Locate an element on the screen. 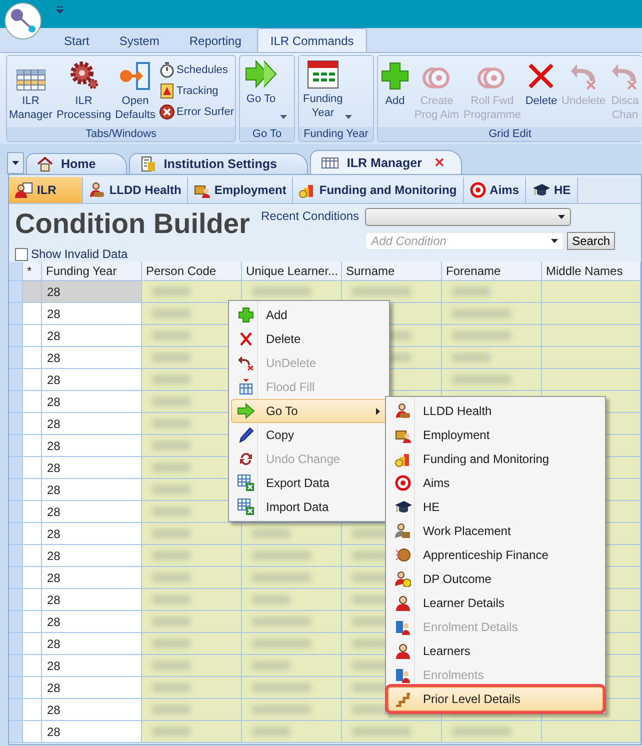  tab-label: ILR Manager is located at coordinates (384, 163).